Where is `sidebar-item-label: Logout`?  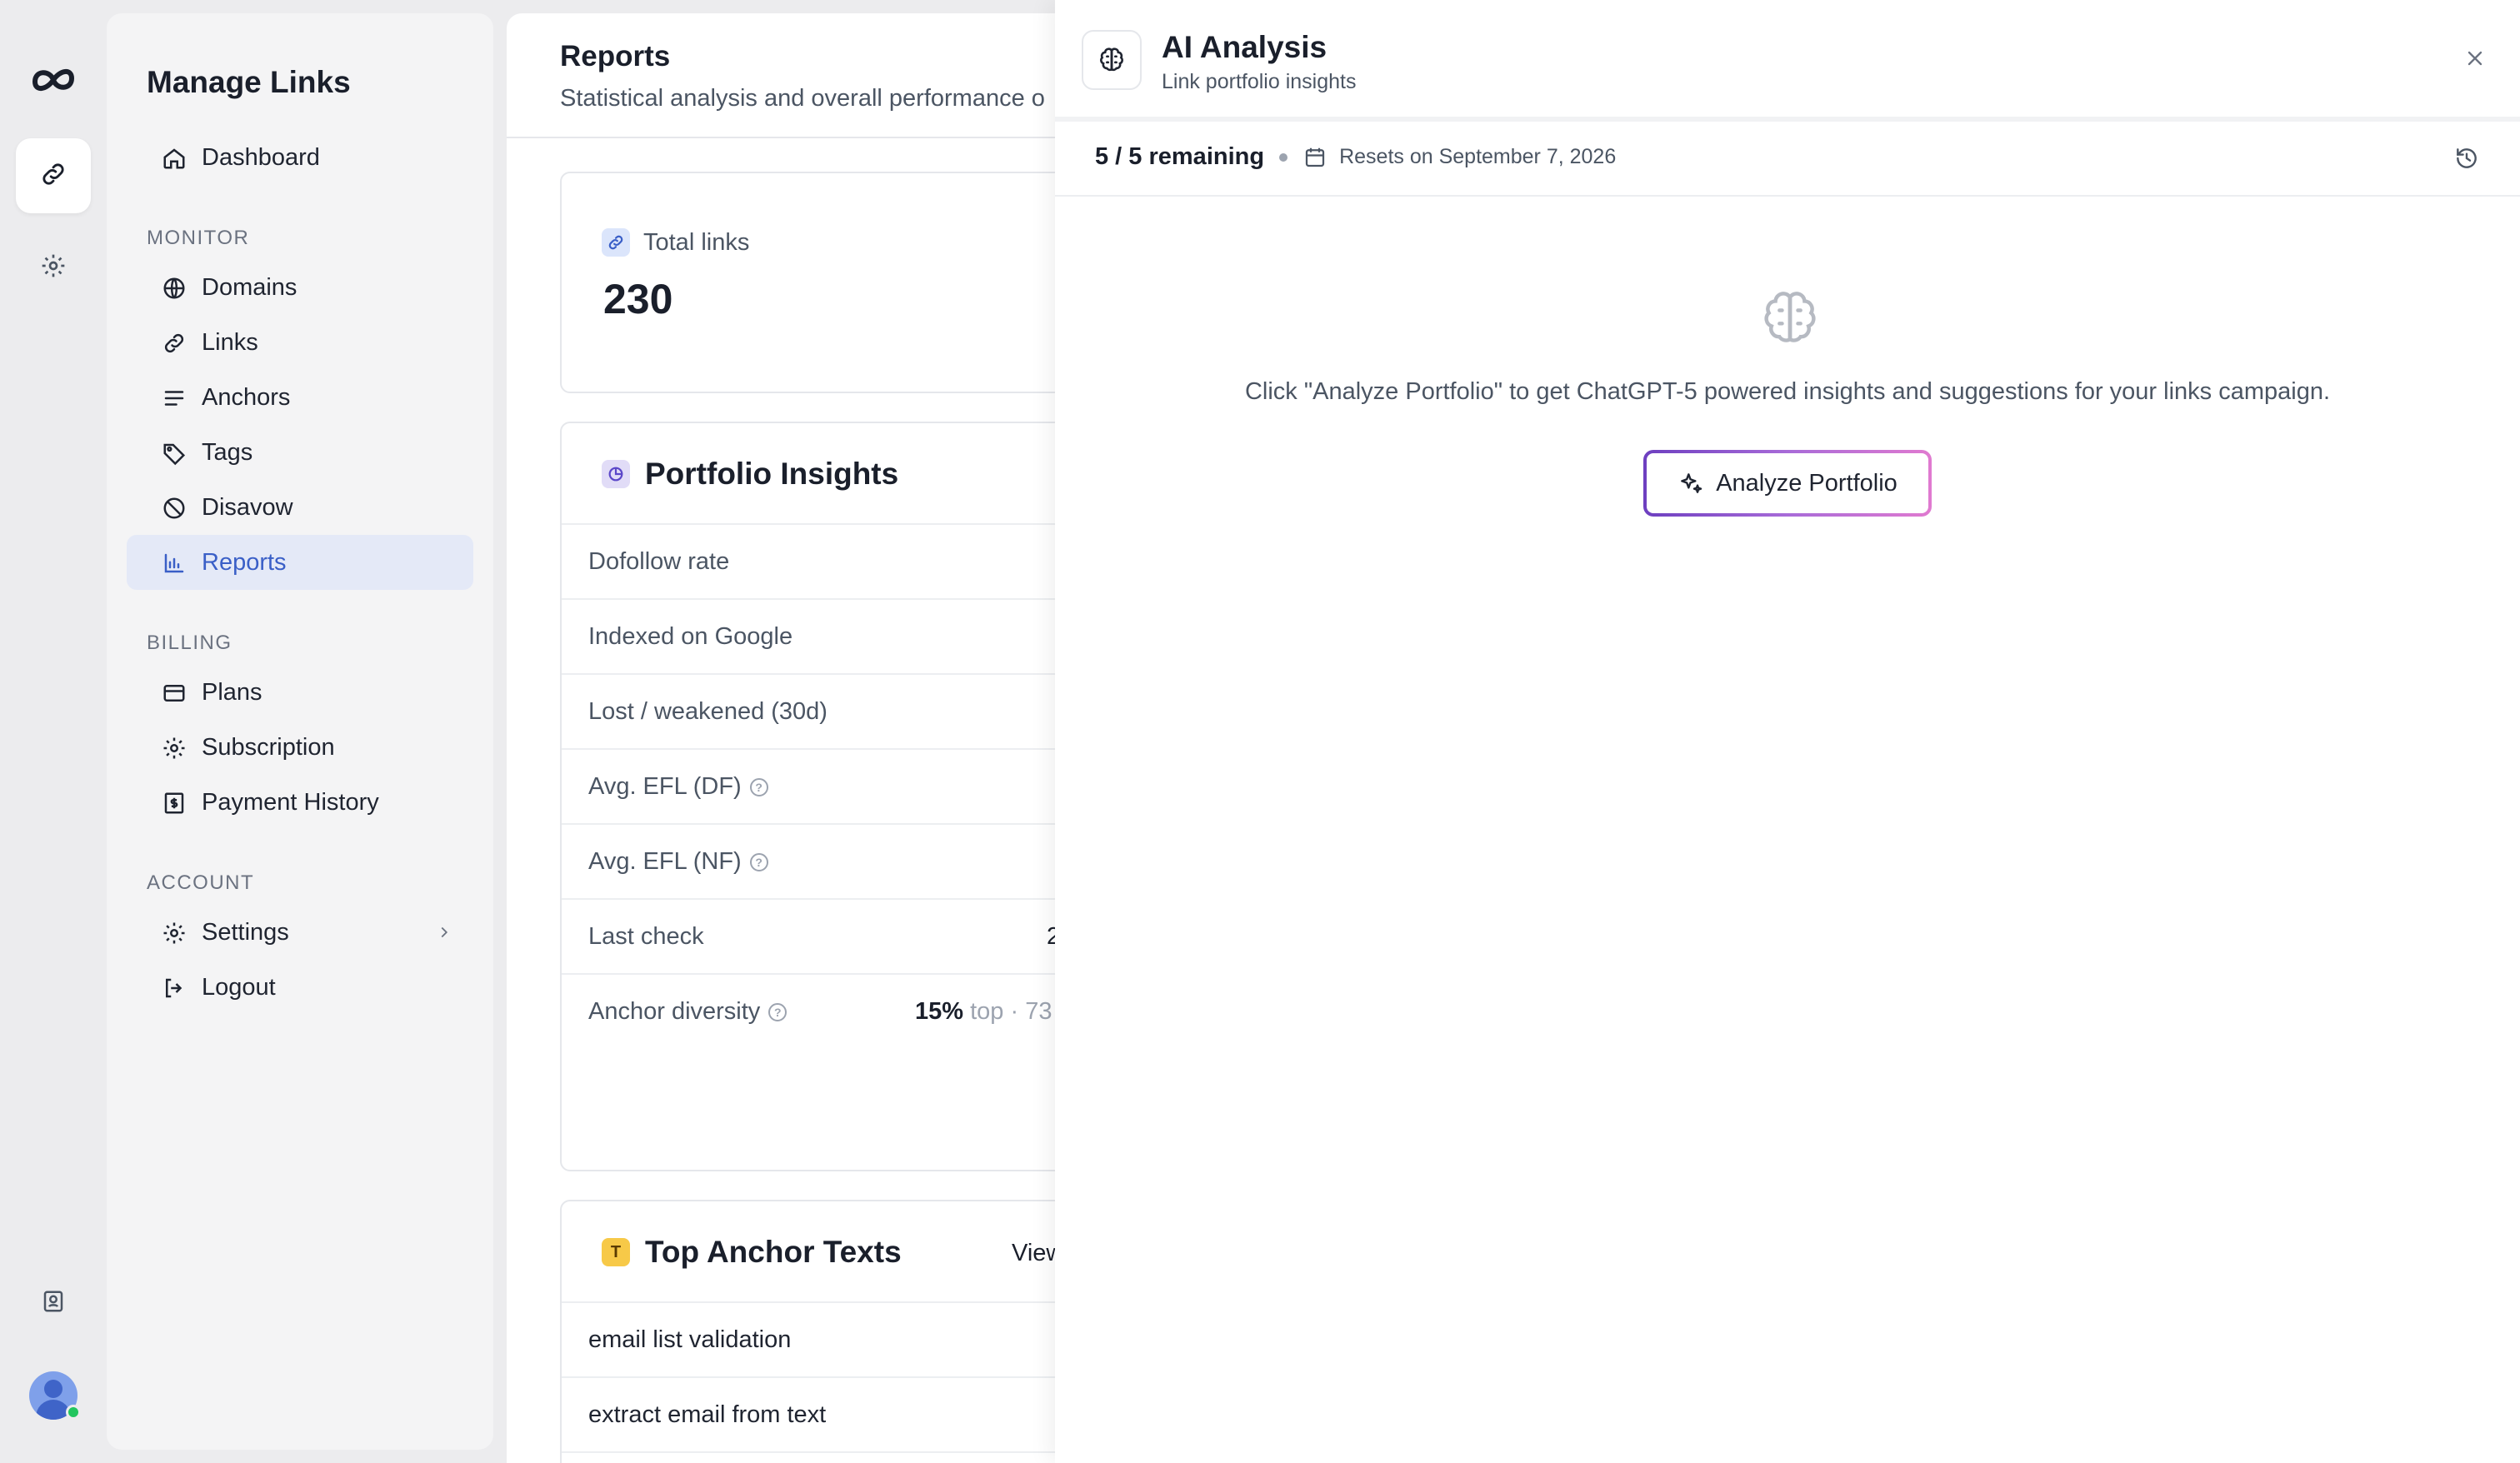 sidebar-item-label: Logout is located at coordinates (239, 987).